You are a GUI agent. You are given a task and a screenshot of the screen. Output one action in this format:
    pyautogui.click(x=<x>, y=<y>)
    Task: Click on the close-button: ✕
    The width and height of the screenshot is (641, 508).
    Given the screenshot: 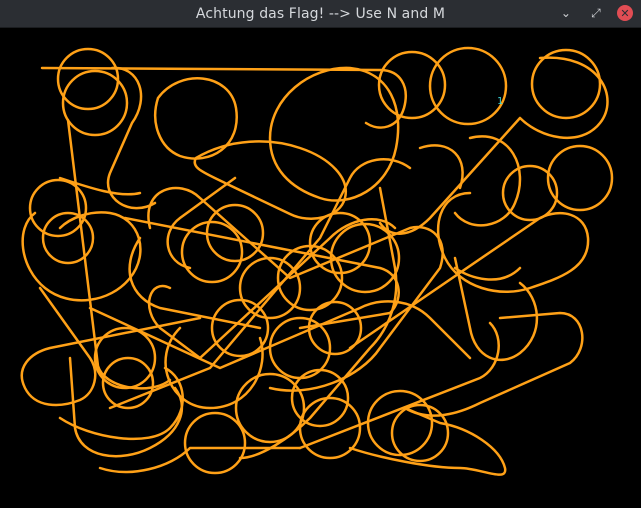 What is the action you would take?
    pyautogui.click(x=625, y=13)
    